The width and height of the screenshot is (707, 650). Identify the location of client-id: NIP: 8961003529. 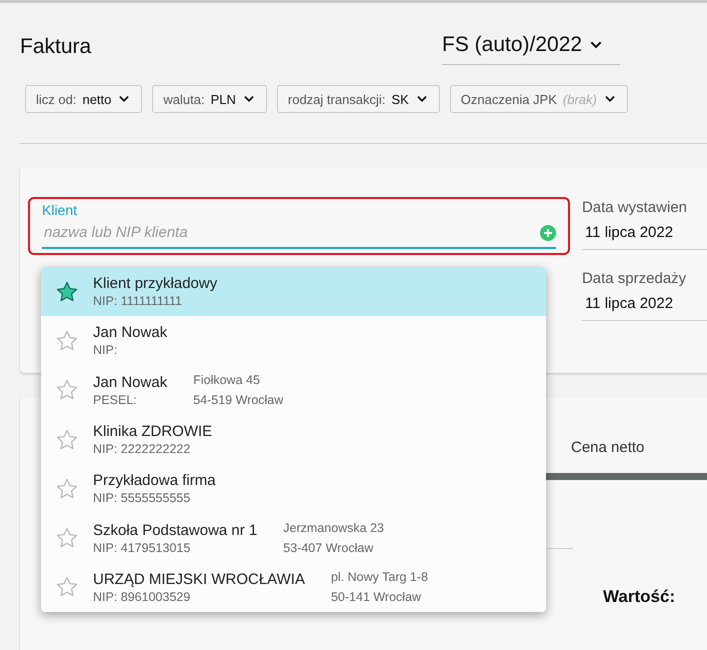
(142, 597).